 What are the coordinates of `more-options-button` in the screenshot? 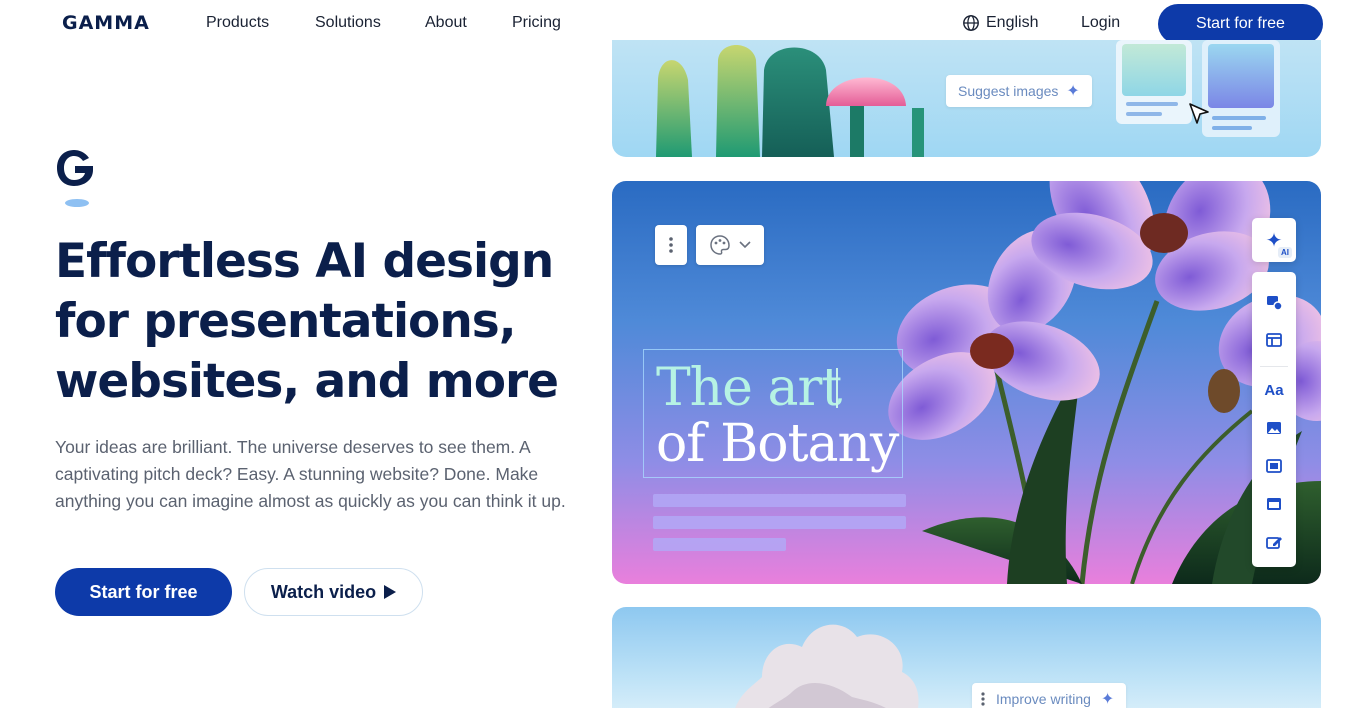 It's located at (671, 245).